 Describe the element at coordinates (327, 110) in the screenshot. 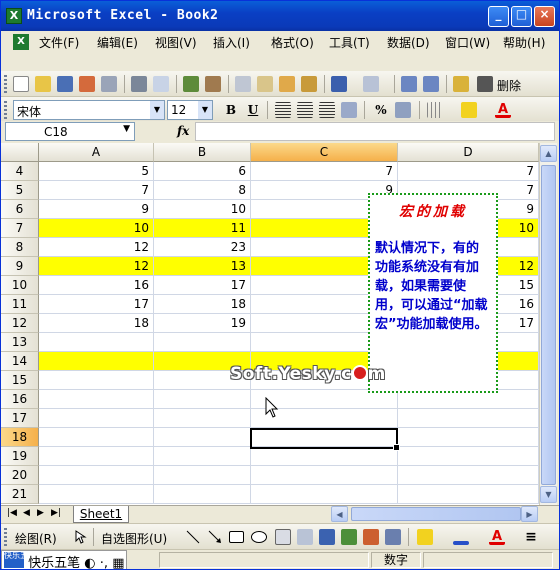

I see `align-right-icon` at that location.